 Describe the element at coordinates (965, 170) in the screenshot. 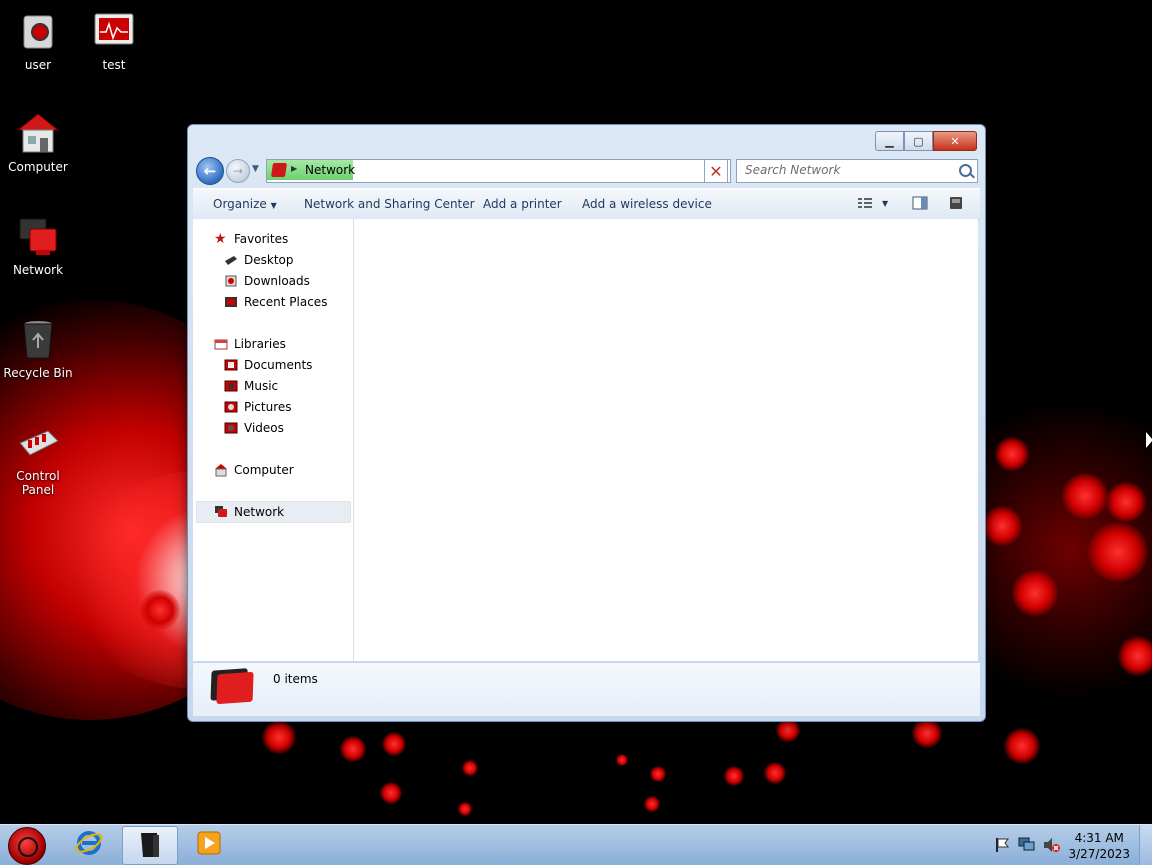

I see `search-icon` at that location.